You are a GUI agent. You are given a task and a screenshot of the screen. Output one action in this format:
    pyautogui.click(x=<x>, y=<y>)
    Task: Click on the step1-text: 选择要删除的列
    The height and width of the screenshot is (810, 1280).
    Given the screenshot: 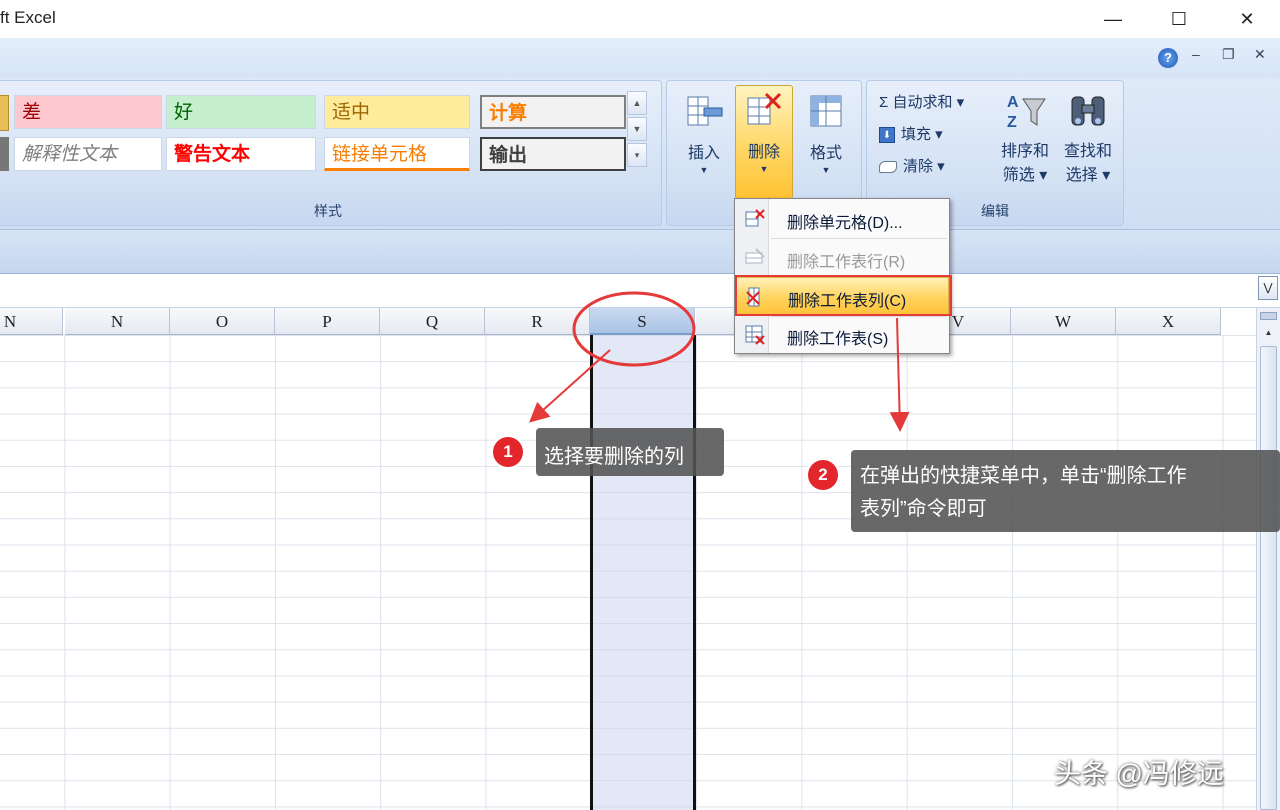 What is the action you would take?
    pyautogui.click(x=614, y=457)
    